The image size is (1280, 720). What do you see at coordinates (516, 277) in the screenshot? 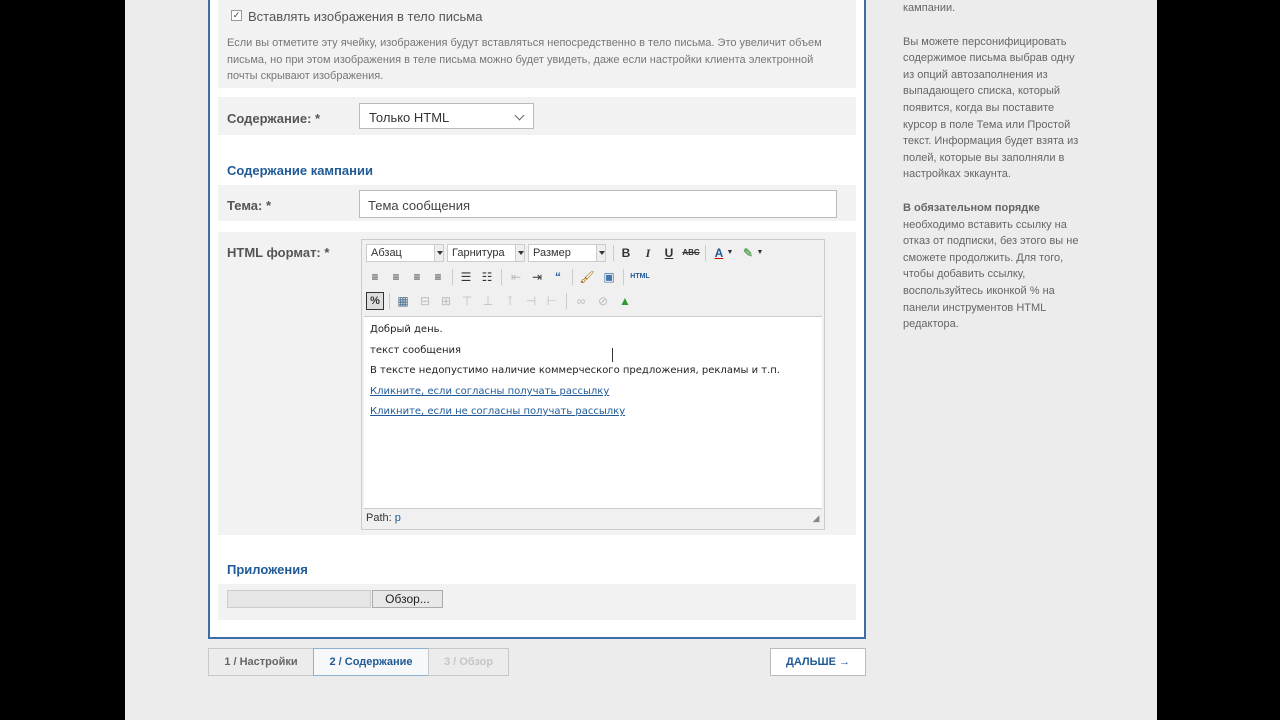
I see `outdent-icon: ⇤` at bounding box center [516, 277].